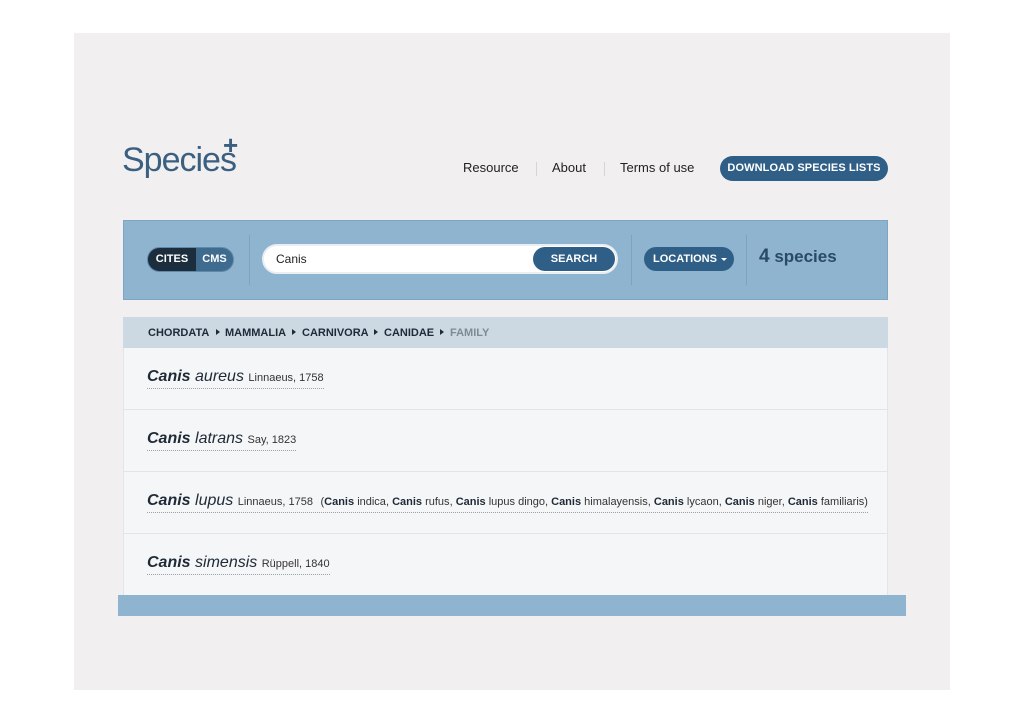 This screenshot has height=724, width=1024. Describe the element at coordinates (702, 502) in the screenshot. I see `synonym-name: lycaon` at that location.